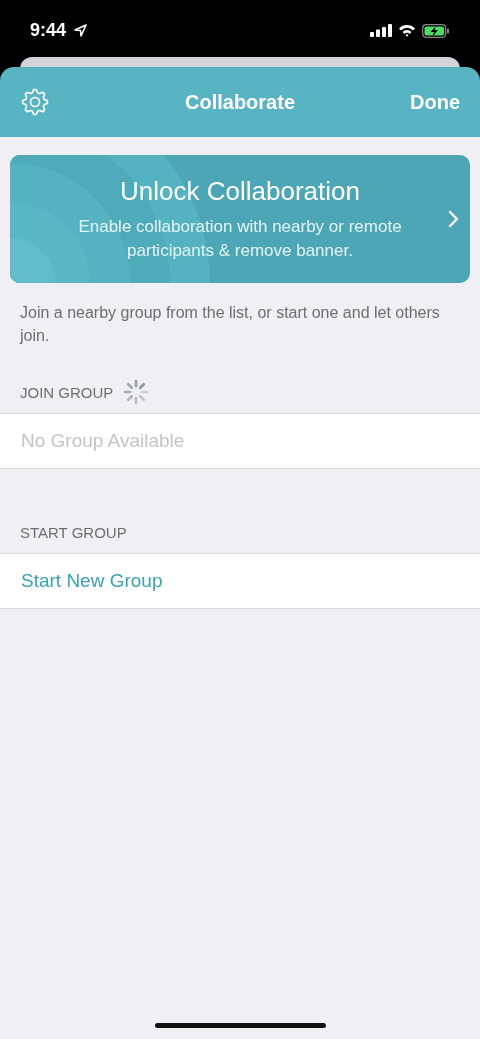  Describe the element at coordinates (230, 324) in the screenshot. I see `description-text: Join a nearby group from the list, or start one and let others join.` at that location.